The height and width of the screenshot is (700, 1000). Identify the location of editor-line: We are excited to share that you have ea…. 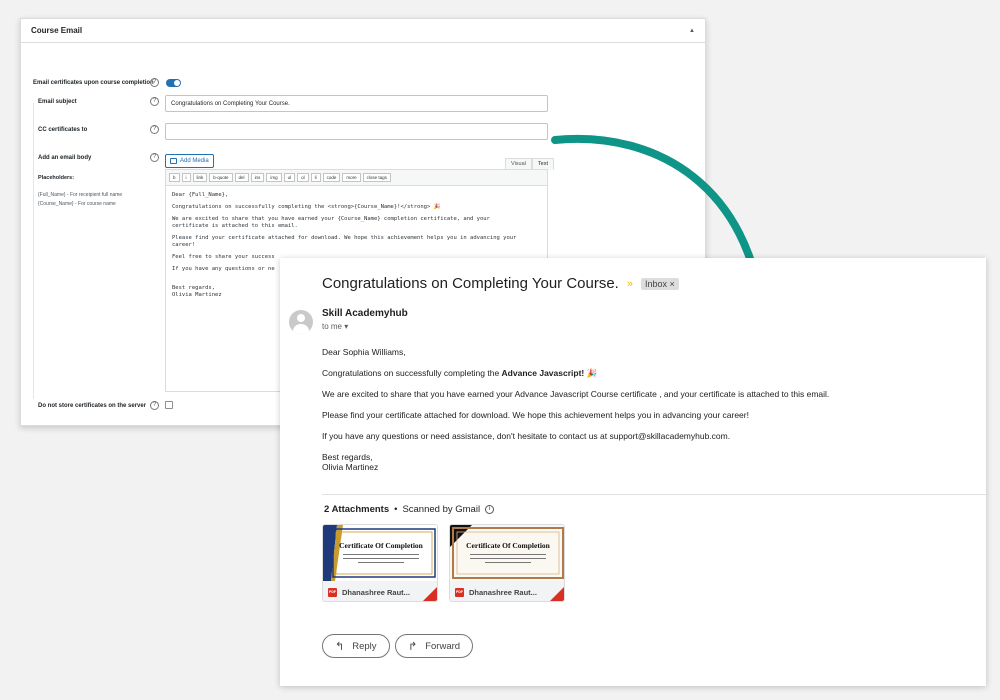
(331, 222).